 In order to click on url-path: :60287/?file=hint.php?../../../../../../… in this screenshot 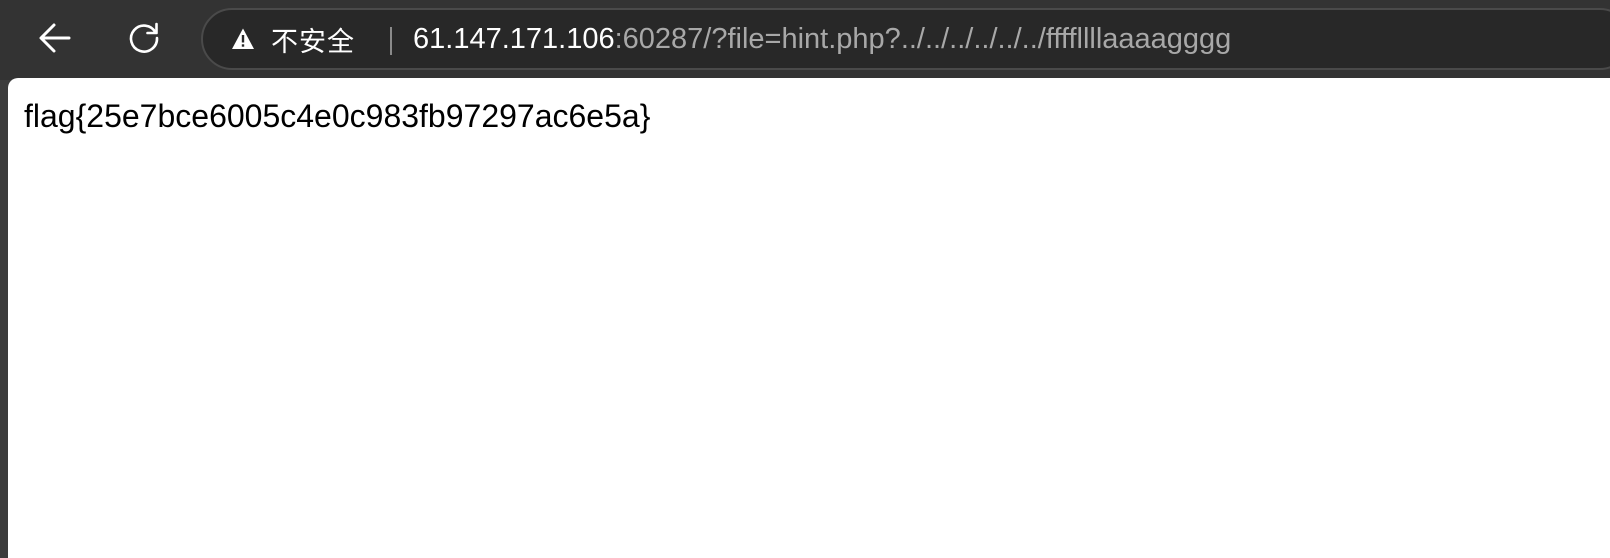, I will do `click(923, 39)`.